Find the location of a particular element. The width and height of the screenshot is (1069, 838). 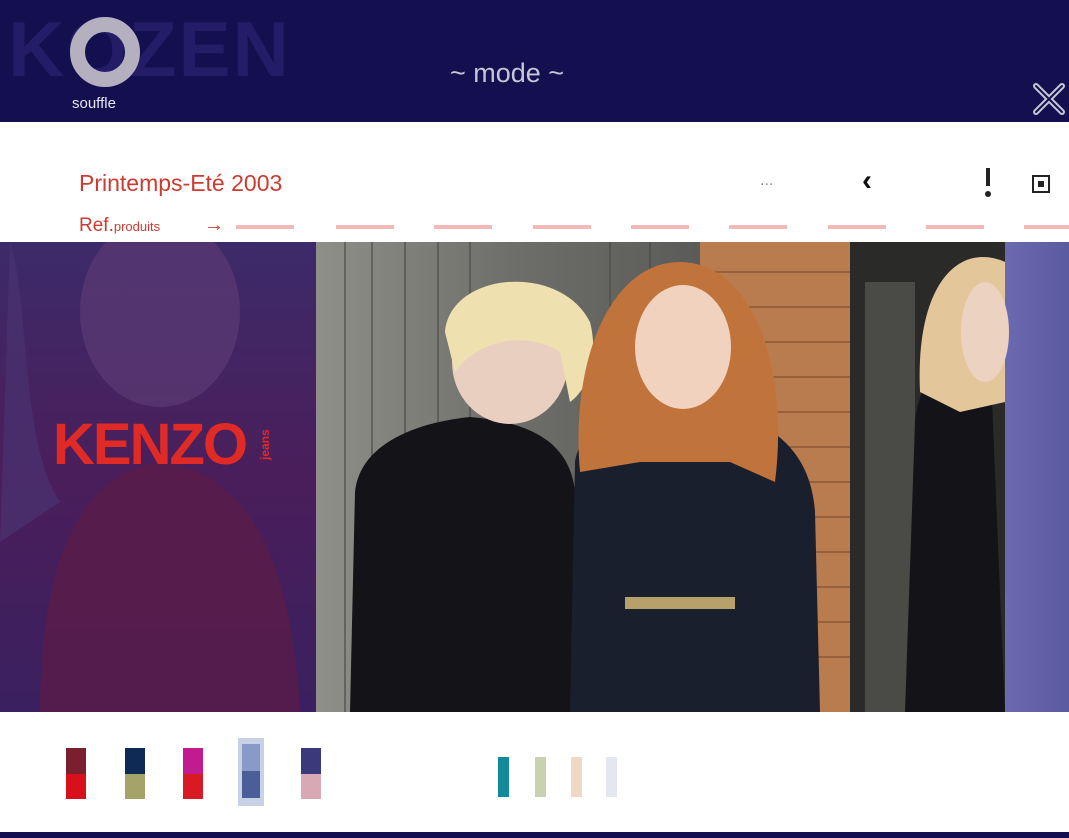

color-swatches is located at coordinates (534, 772).